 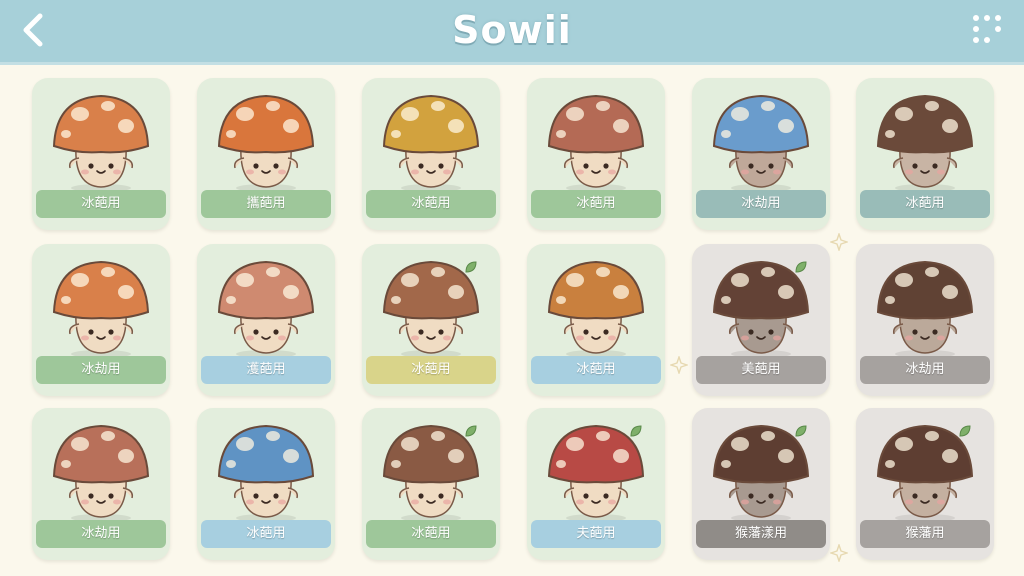 I want to click on mushroom-card: 美葩用, so click(x=761, y=320).